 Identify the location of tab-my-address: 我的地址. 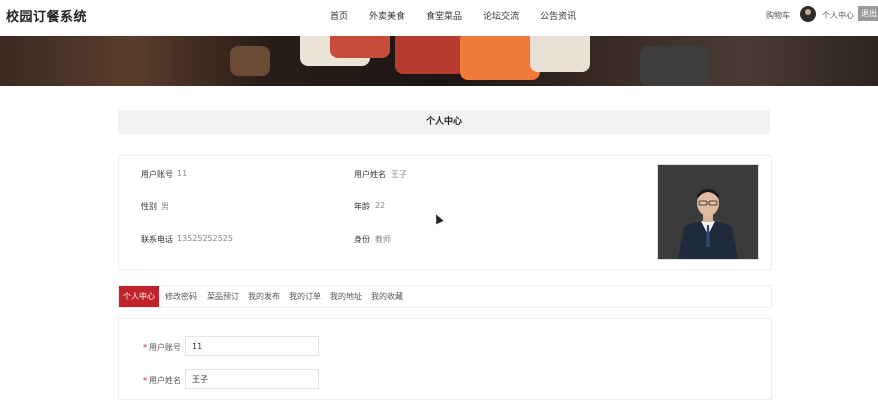
(346, 296).